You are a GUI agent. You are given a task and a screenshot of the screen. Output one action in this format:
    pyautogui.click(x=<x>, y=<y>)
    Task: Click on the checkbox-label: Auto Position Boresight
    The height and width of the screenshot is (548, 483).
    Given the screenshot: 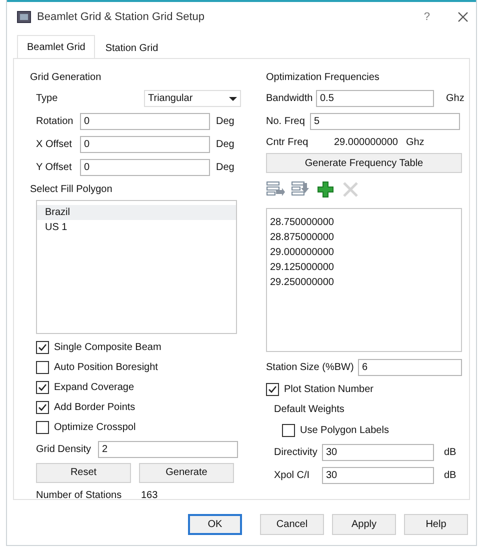 What is the action you would take?
    pyautogui.click(x=106, y=367)
    